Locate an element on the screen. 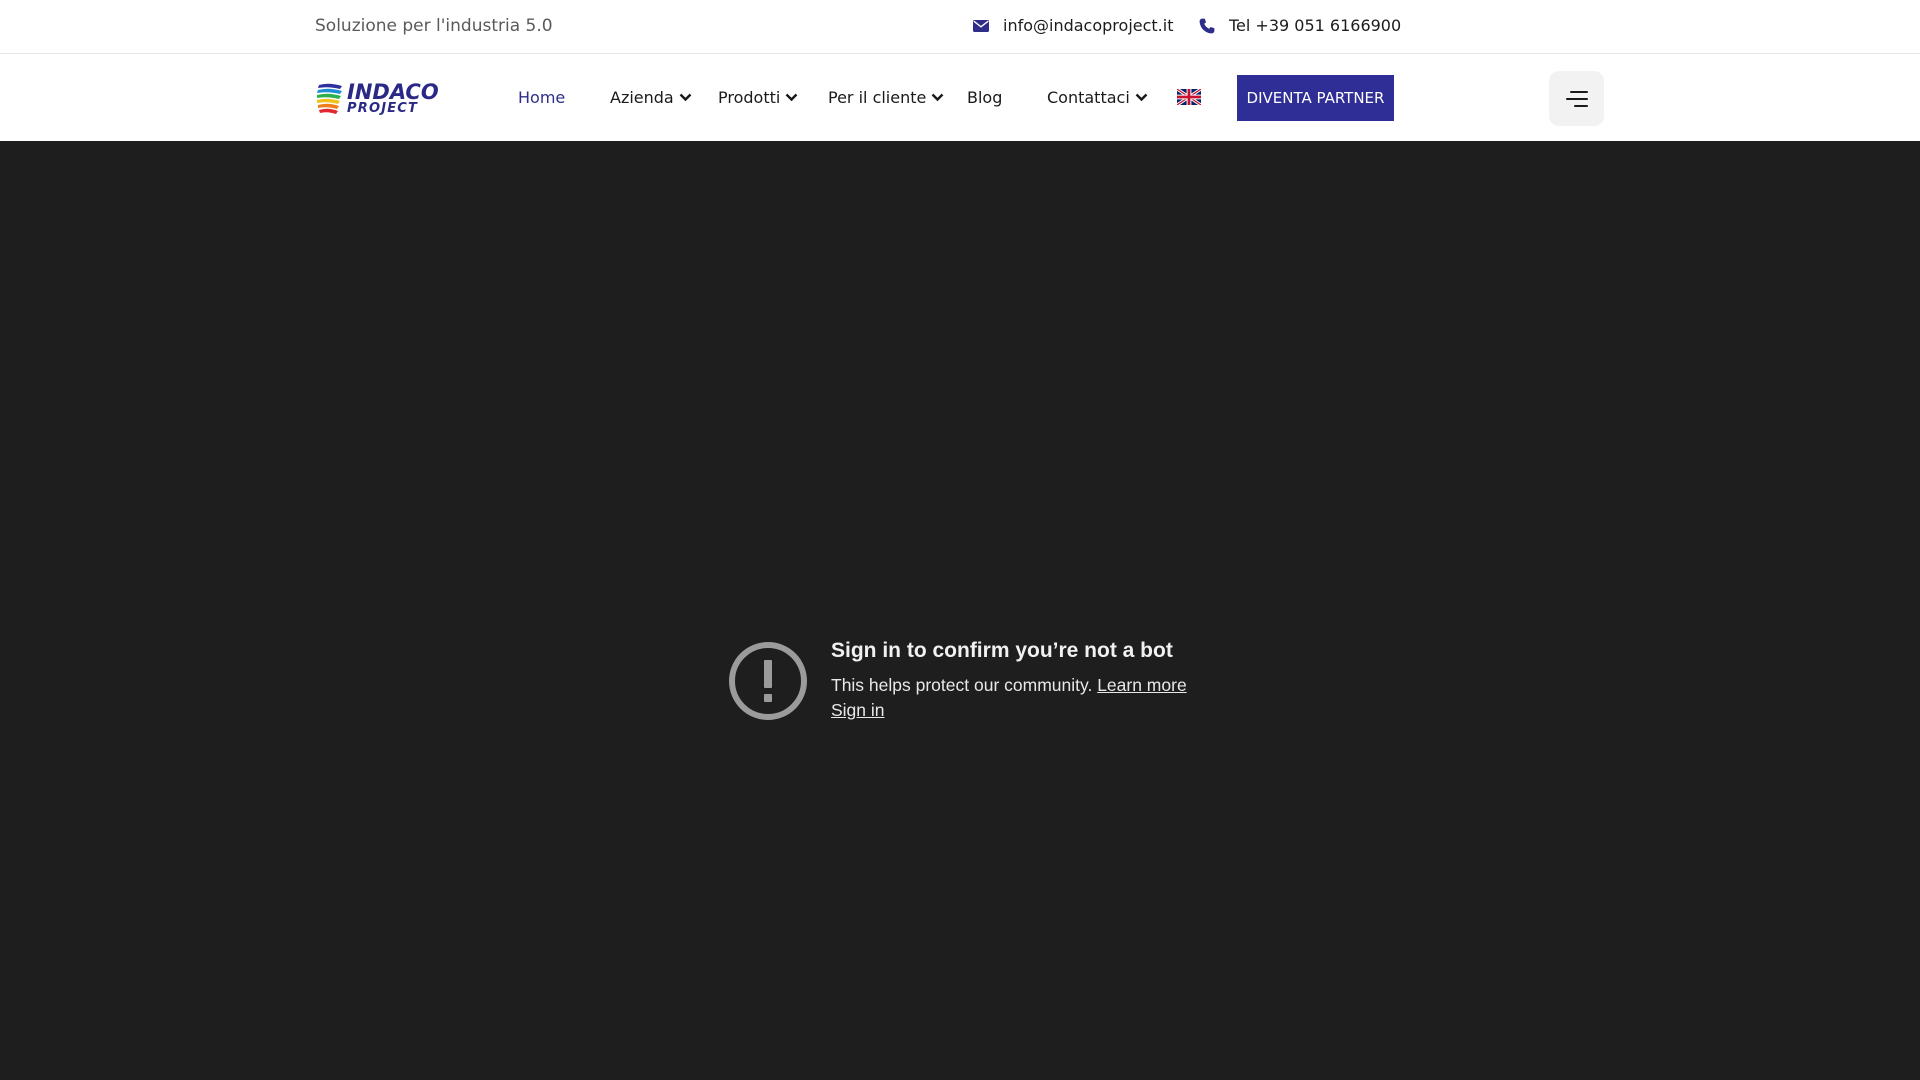 Image resolution: width=1920 pixels, height=1080 pixels. nav-prodotti: Prodotti is located at coordinates (758, 97).